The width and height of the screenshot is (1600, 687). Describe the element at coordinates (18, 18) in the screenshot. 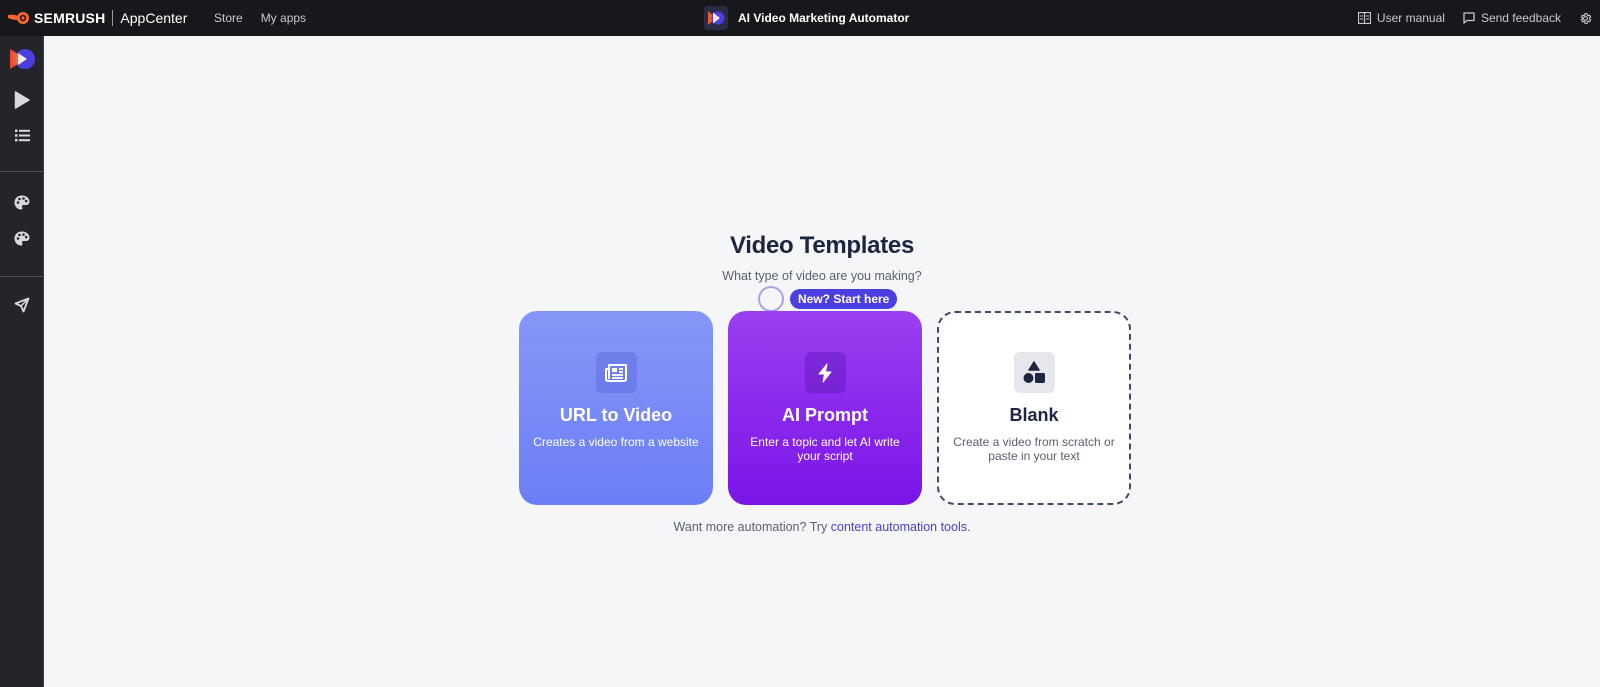

I see `semrush-logo-icon` at that location.